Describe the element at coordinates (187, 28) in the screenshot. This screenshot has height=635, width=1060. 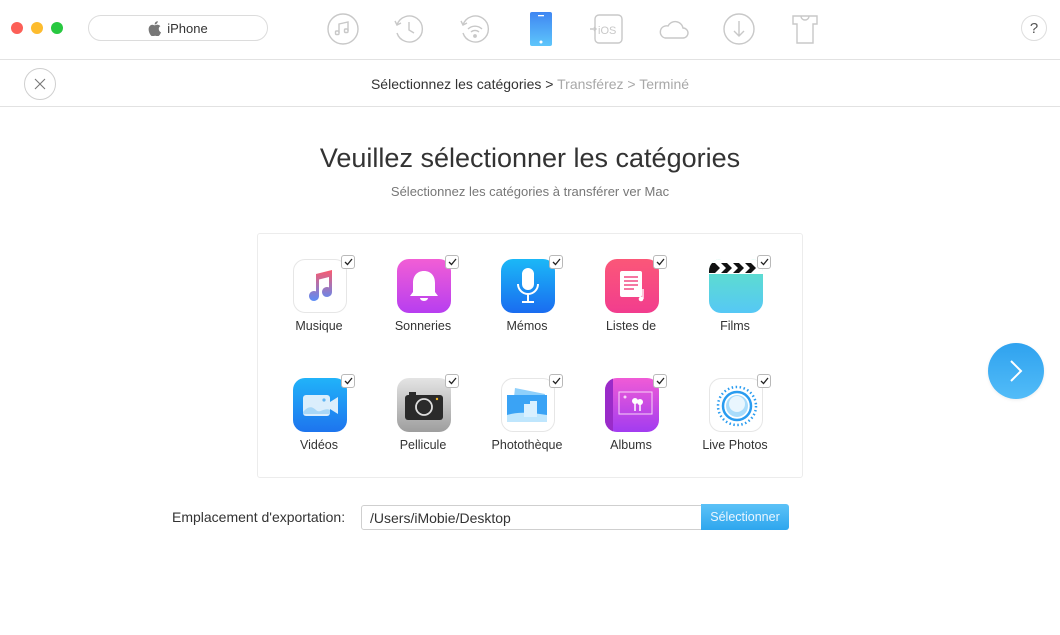
I see `device-name: iPhone` at that location.